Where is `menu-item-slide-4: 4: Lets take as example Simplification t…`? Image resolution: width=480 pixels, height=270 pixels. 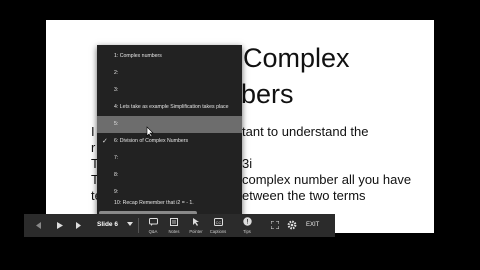
menu-item-slide-4: 4: Lets take as example Simplification t… is located at coordinates (169, 107).